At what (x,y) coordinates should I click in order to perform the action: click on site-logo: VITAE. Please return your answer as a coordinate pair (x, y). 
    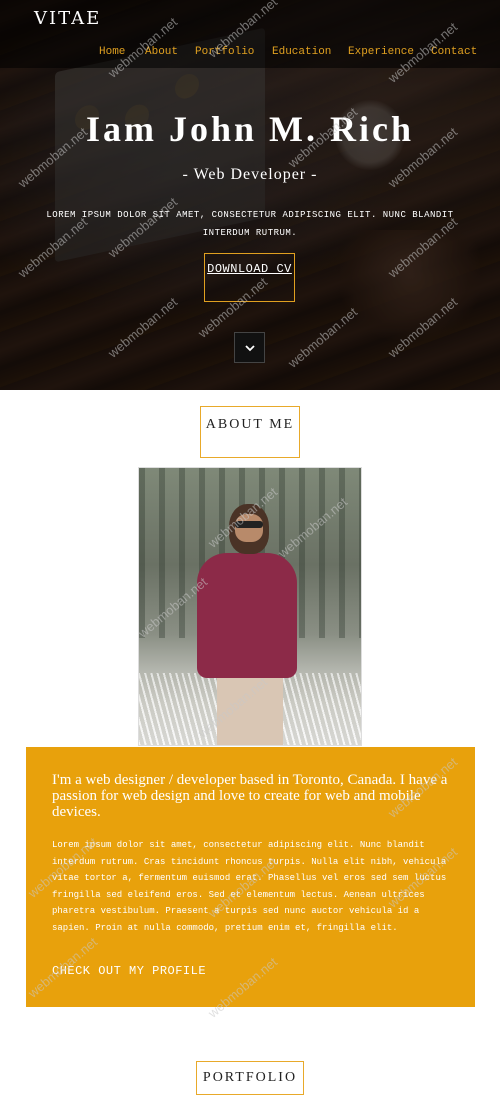
    Looking at the image, I should click on (67, 18).